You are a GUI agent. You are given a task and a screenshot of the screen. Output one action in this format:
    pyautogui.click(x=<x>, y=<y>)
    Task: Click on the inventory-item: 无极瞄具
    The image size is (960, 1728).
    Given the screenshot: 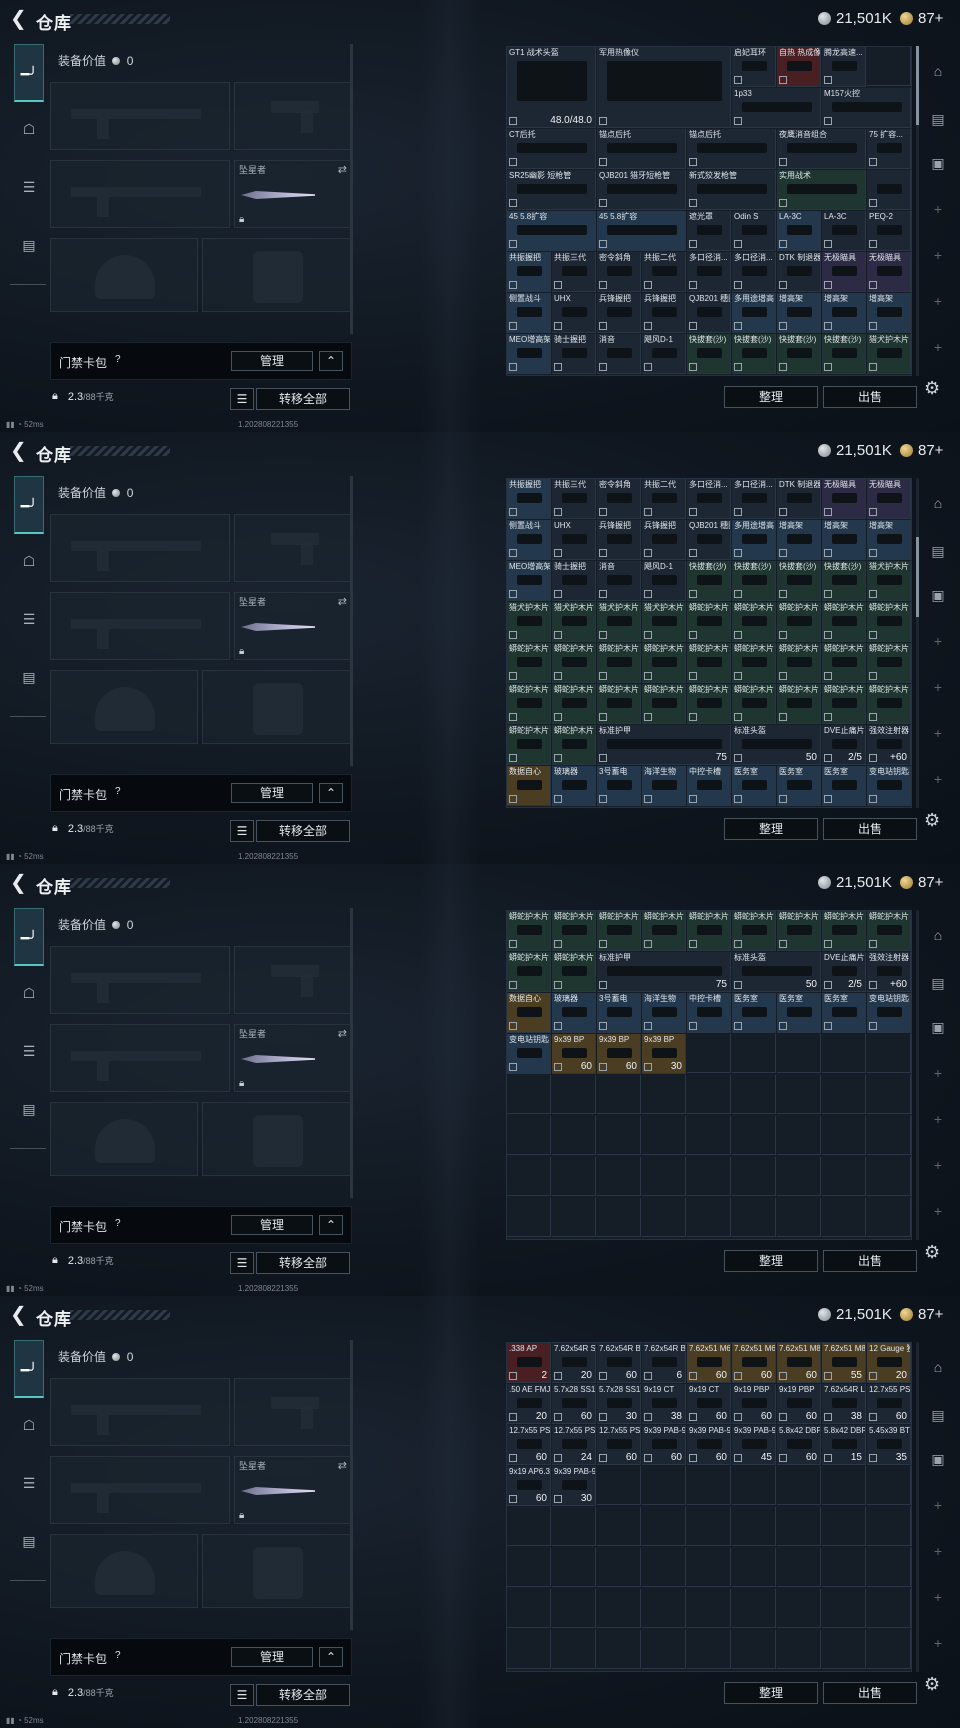 What is the action you would take?
    pyautogui.click(x=889, y=499)
    